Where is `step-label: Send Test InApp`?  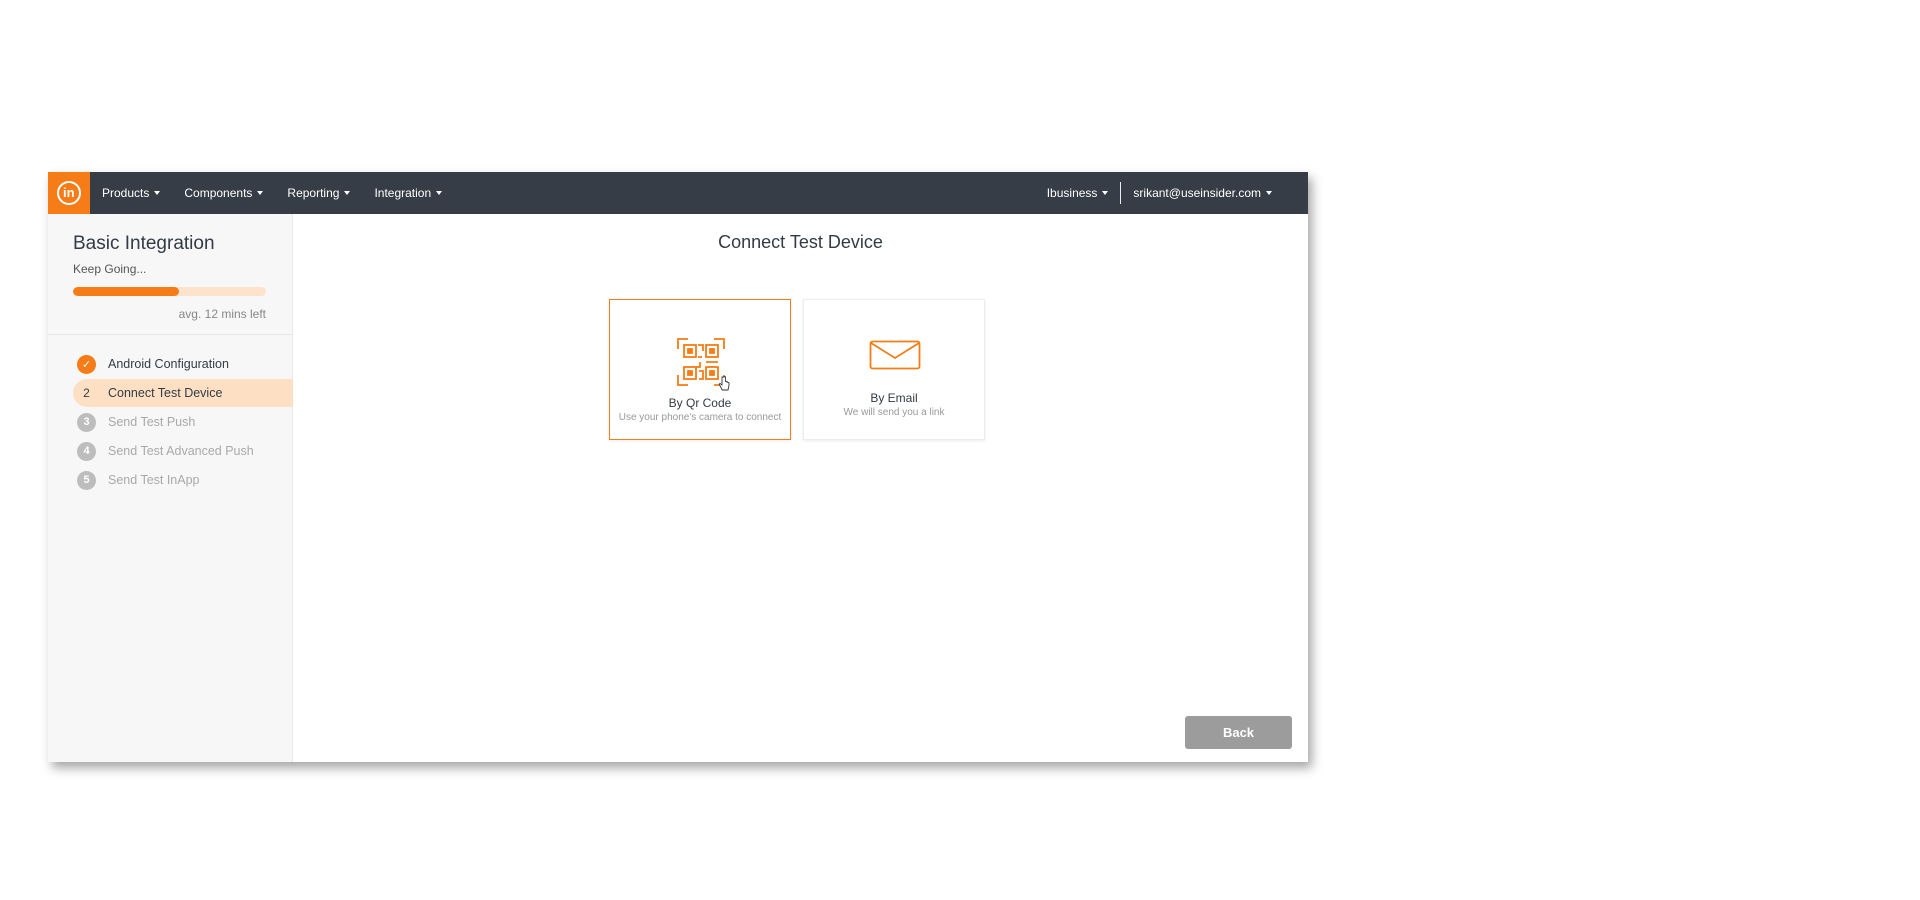
step-label: Send Test InApp is located at coordinates (154, 480).